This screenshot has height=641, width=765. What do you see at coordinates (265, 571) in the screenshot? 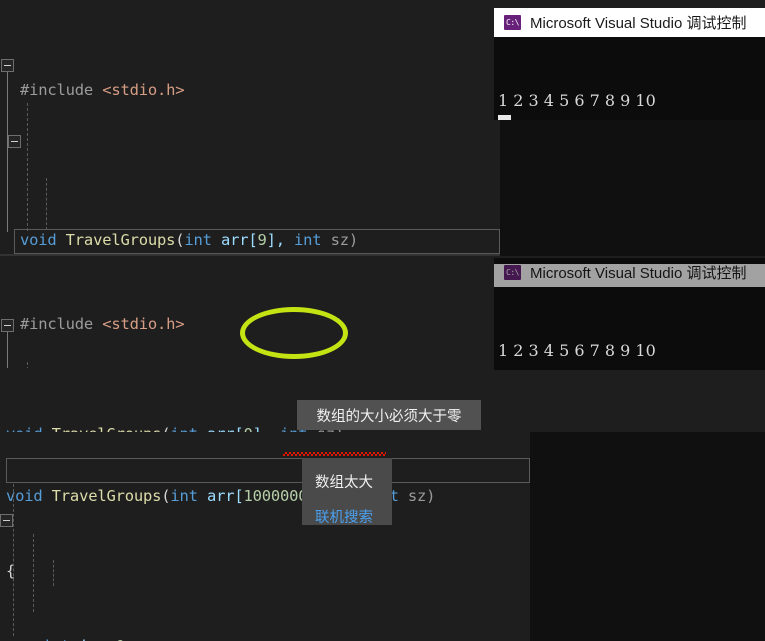
I see `code-line: {` at bounding box center [265, 571].